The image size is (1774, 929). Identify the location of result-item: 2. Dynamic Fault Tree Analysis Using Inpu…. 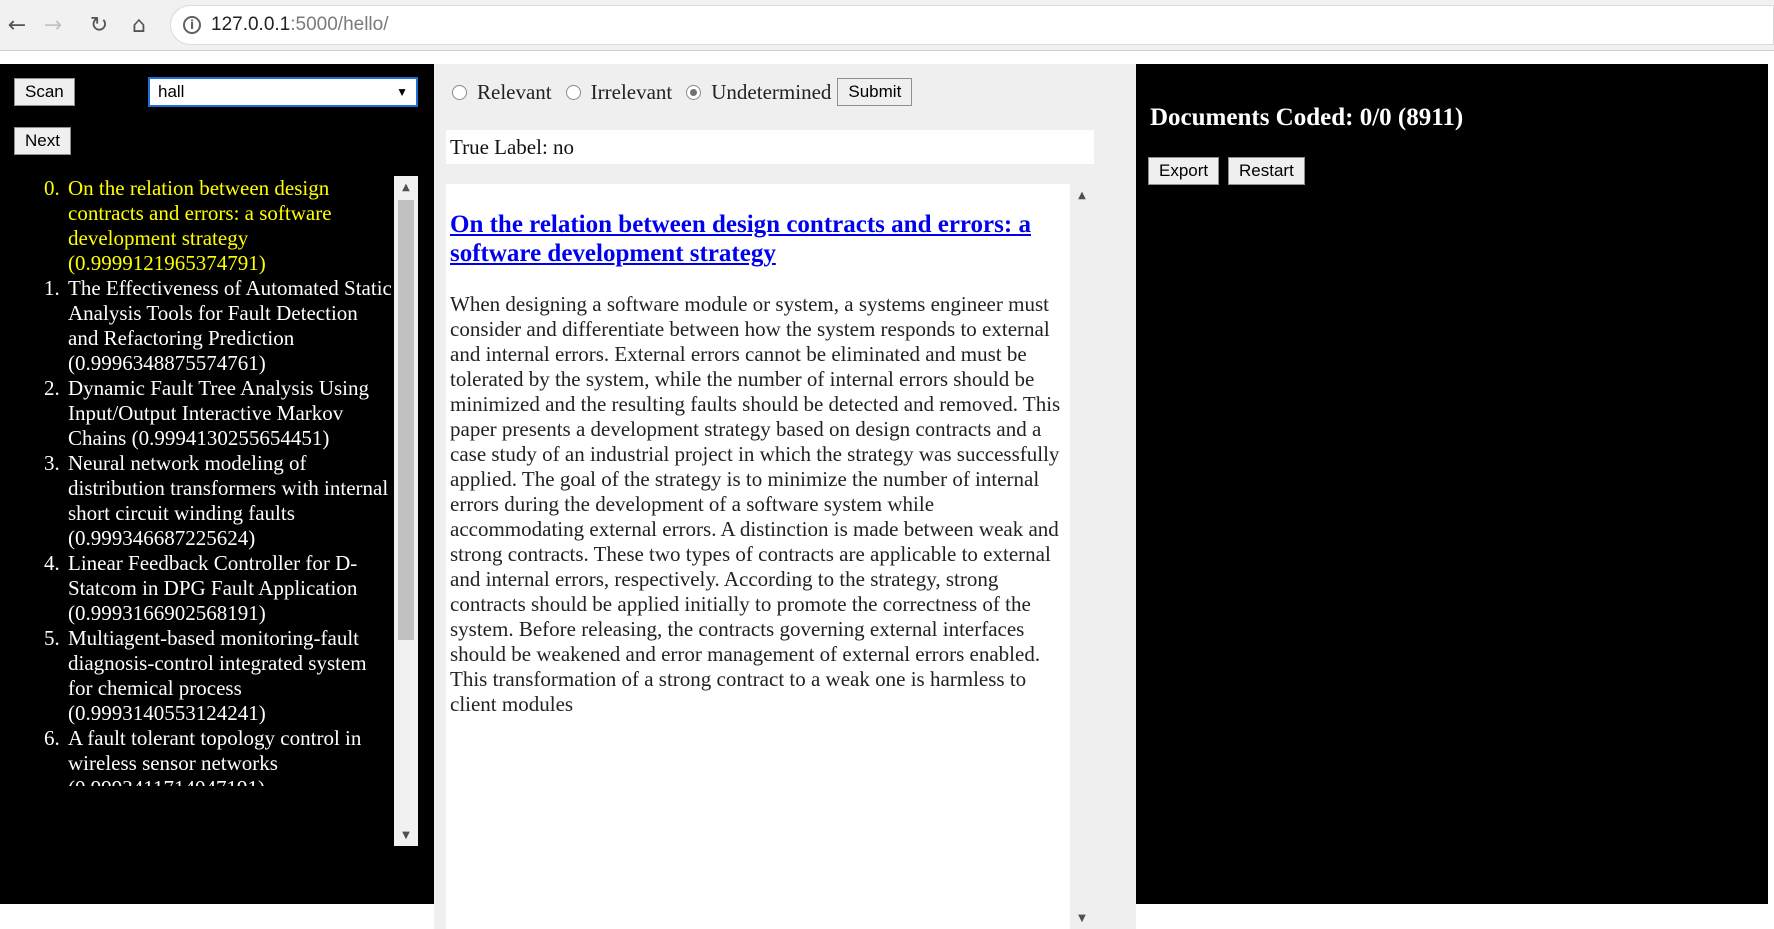
(218, 413).